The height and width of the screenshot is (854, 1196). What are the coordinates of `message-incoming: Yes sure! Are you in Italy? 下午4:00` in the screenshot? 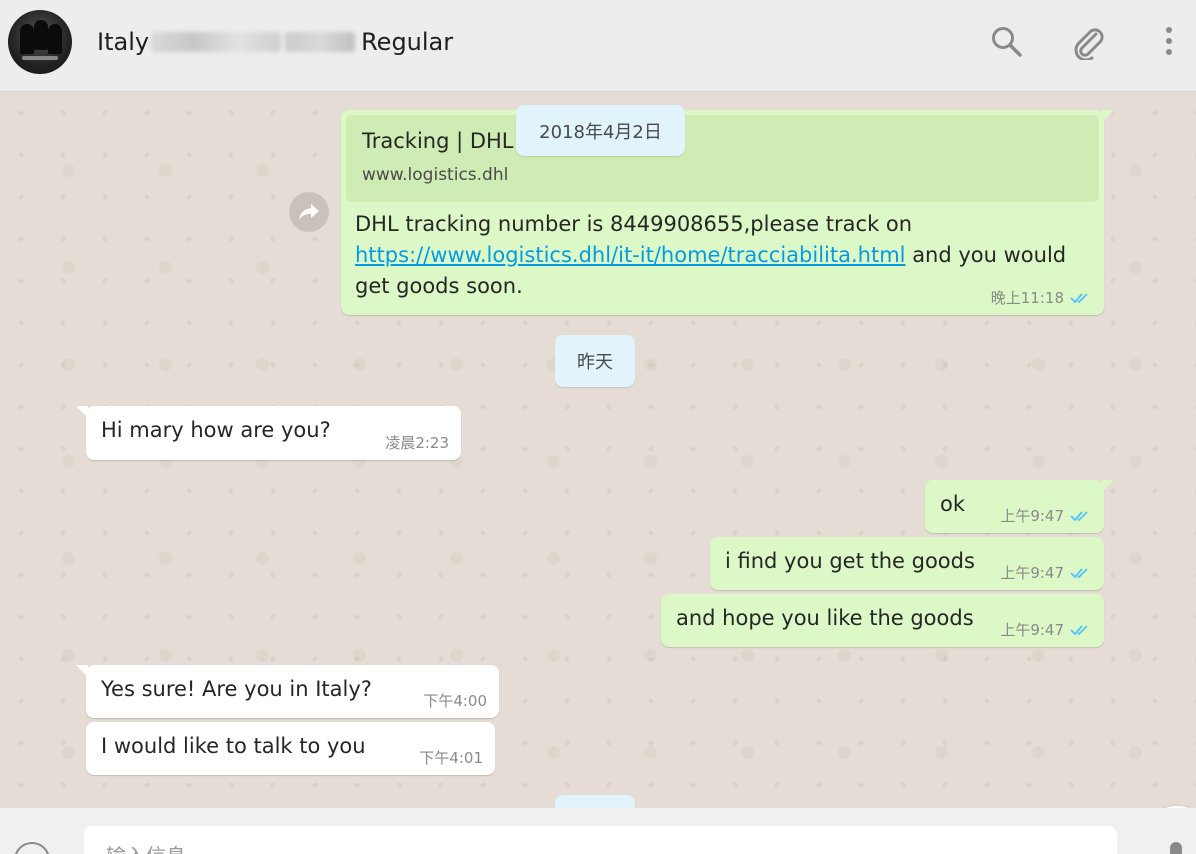 It's located at (287, 691).